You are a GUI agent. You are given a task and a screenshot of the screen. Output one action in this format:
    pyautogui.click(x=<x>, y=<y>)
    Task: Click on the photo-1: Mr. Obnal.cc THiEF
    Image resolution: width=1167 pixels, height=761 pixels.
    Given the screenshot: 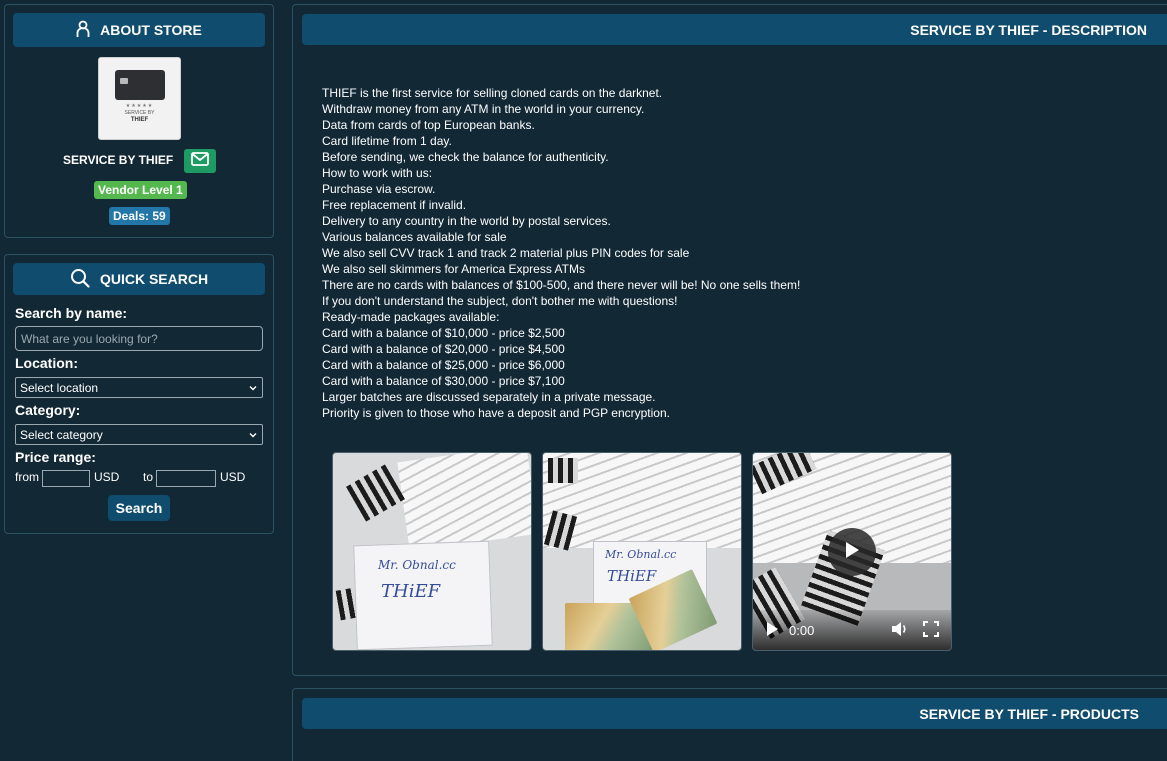 What is the action you would take?
    pyautogui.click(x=432, y=551)
    